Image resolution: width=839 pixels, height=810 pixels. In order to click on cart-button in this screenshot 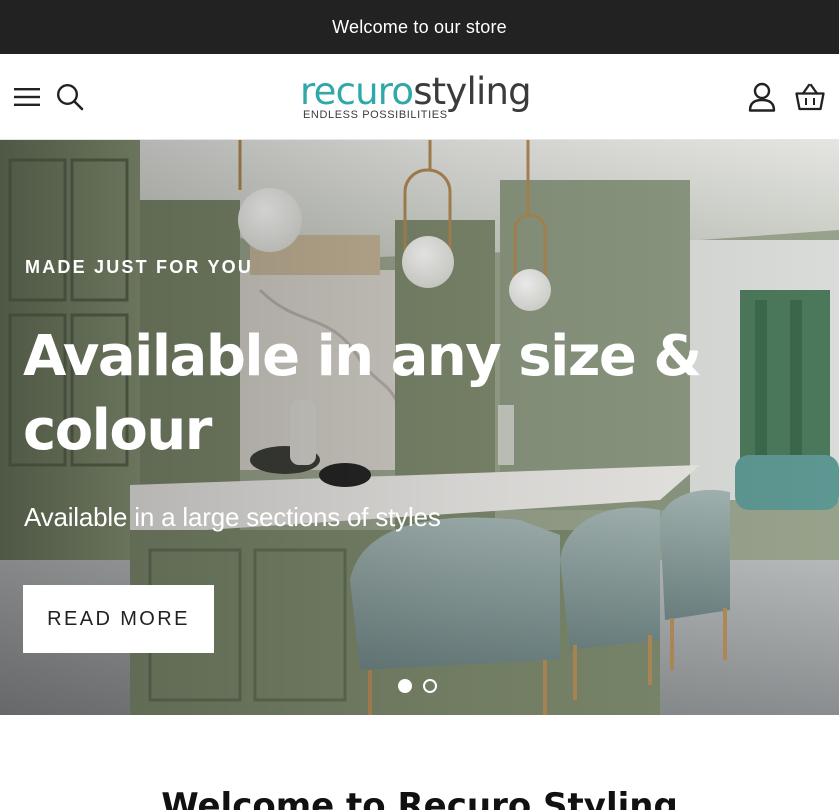, I will do `click(810, 97)`.